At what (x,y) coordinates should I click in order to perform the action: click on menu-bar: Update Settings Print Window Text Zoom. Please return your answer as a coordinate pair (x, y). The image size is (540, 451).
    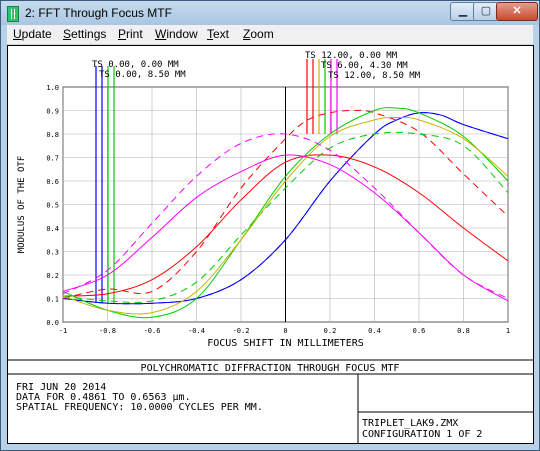
    Looking at the image, I should click on (270, 35).